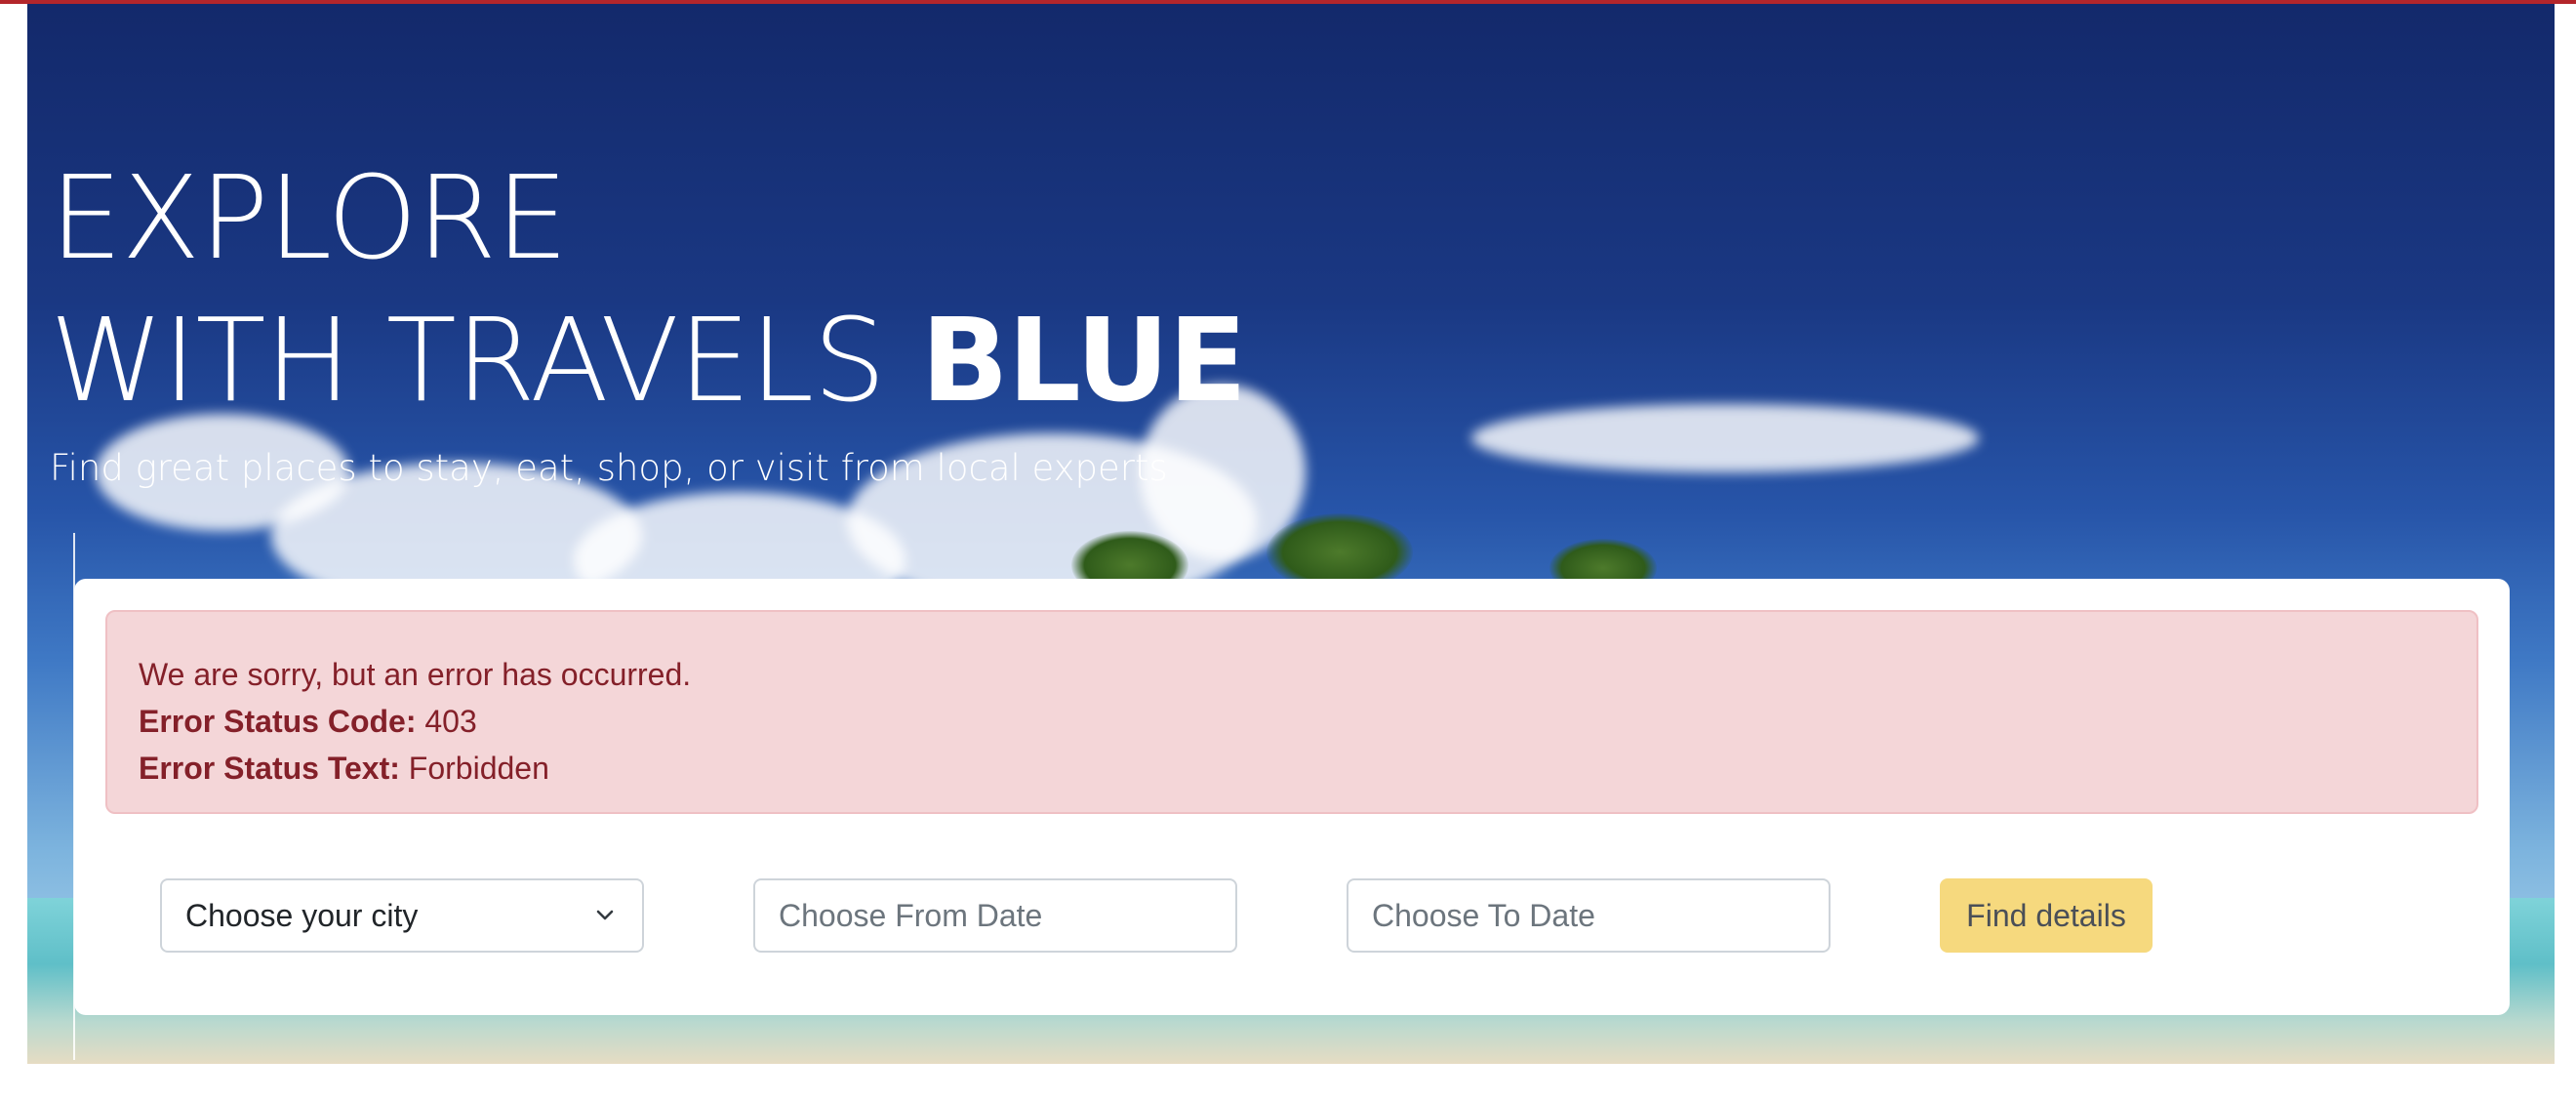 The width and height of the screenshot is (2576, 1099). I want to click on error-status-text-label: Error Status Text:, so click(269, 768).